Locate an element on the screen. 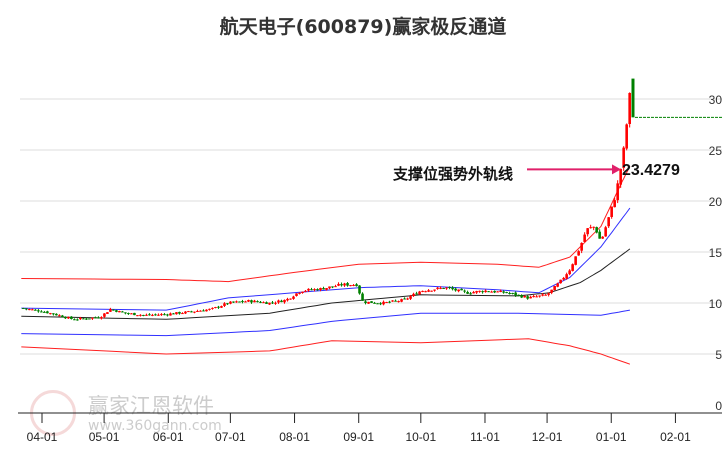 This screenshot has width=726, height=450. x-tick-label: 09-01 is located at coordinates (358, 437).